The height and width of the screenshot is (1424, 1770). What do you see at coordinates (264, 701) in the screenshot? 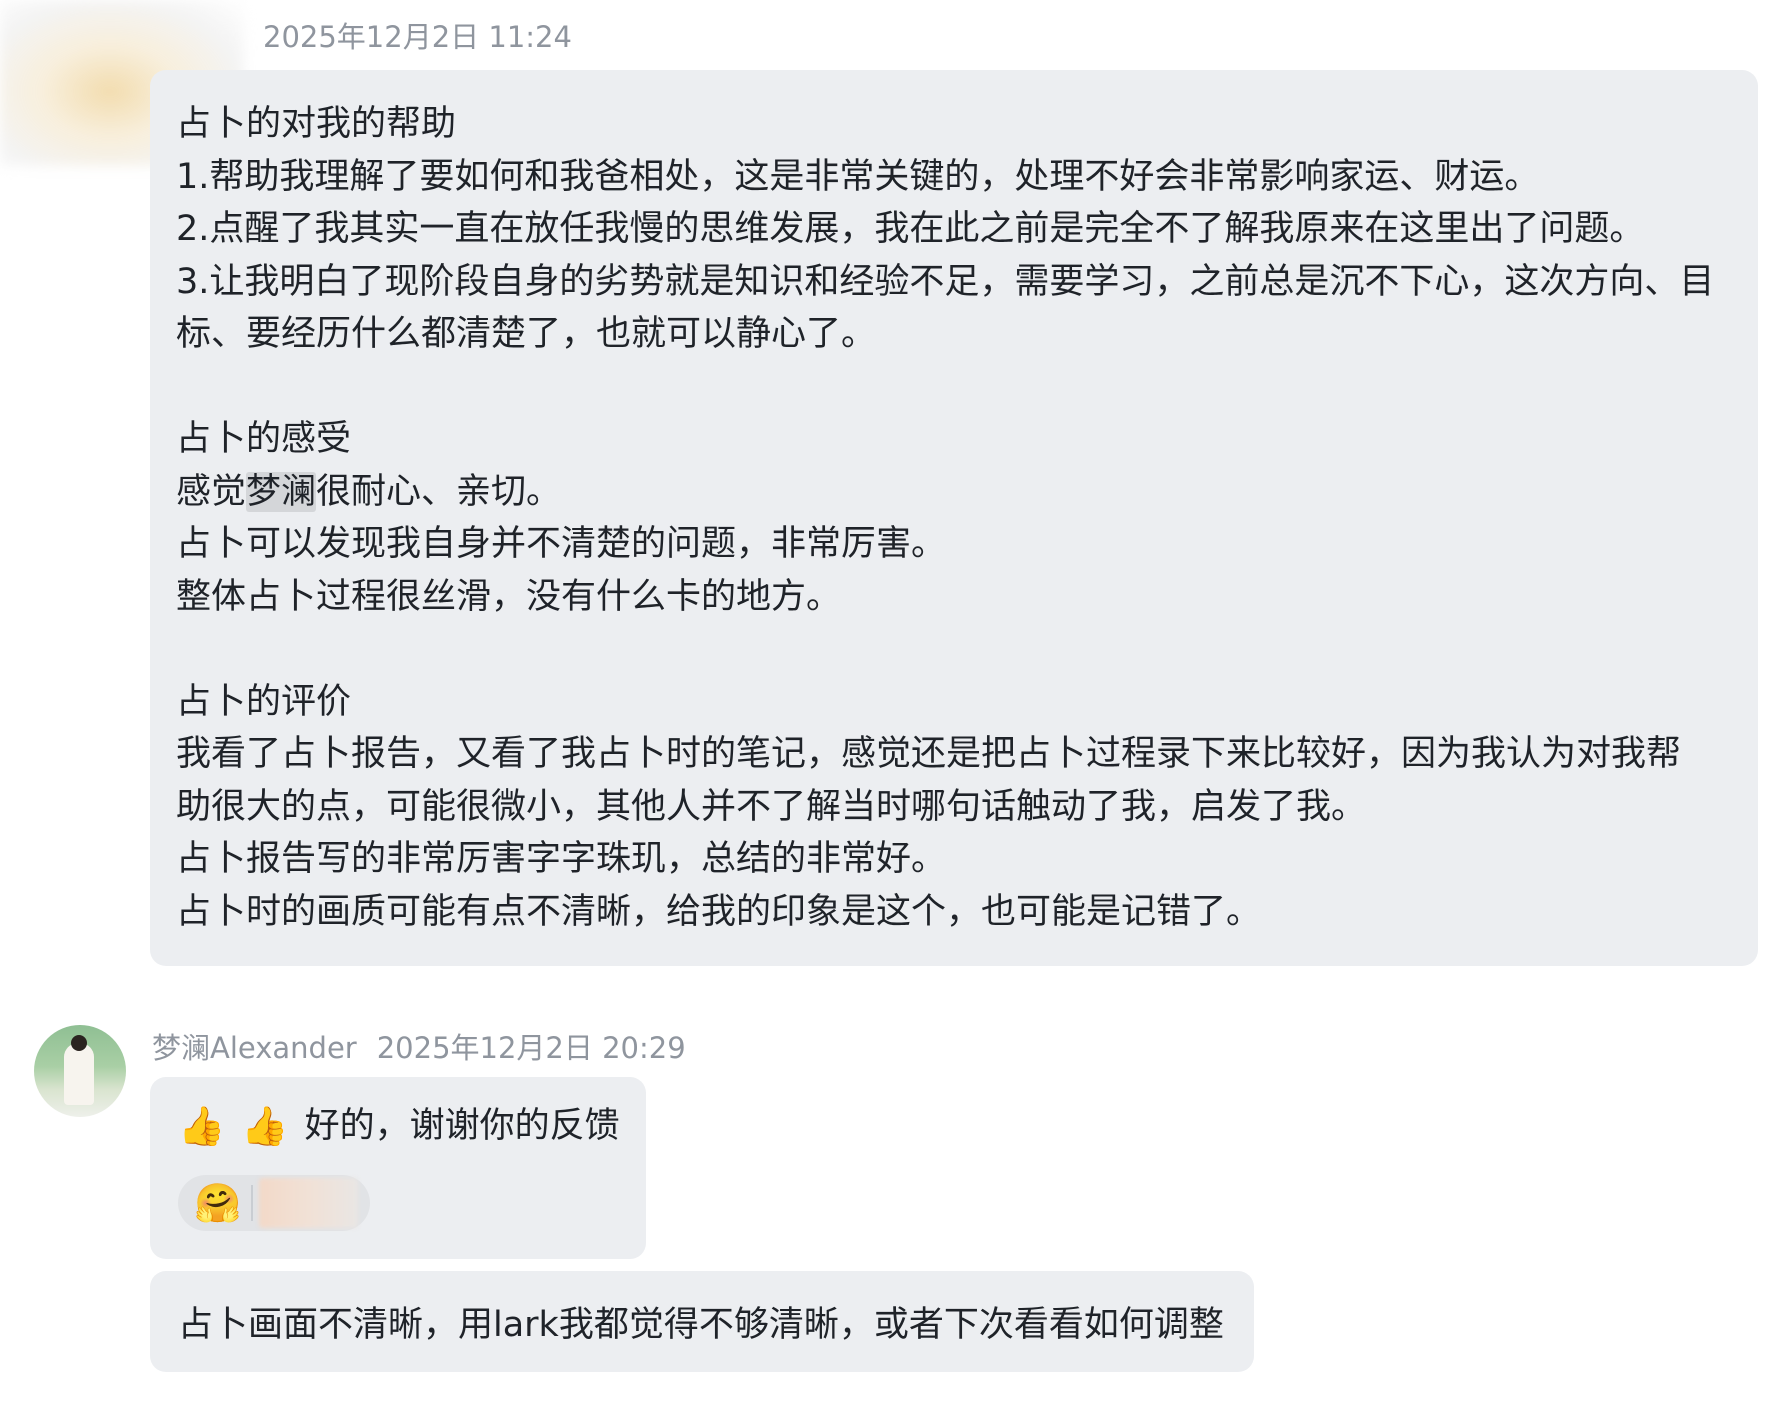
I see `message-line: 占卜的评价` at bounding box center [264, 701].